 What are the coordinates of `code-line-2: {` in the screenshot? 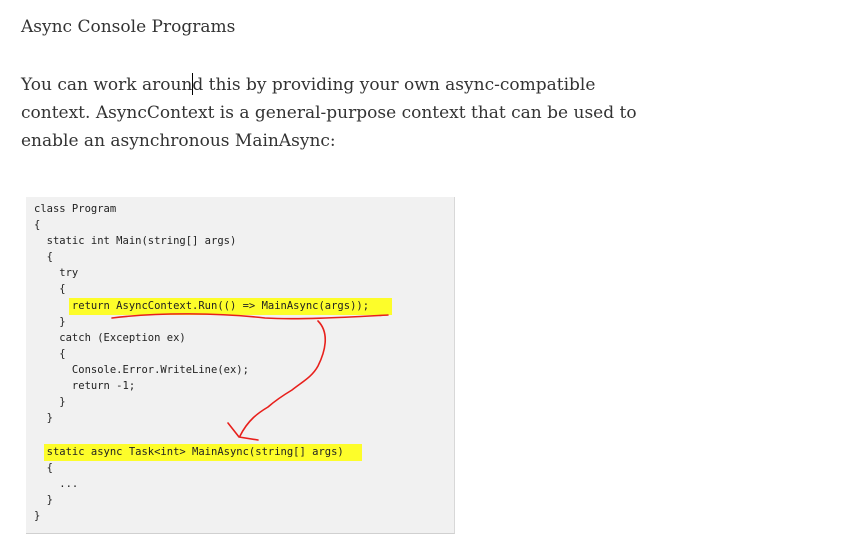 It's located at (37, 225).